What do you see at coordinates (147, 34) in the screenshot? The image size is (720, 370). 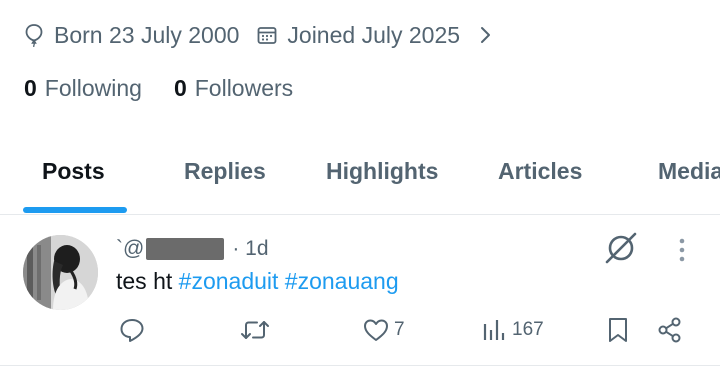 I see `birth-date-text: Born 23 July 2000` at bounding box center [147, 34].